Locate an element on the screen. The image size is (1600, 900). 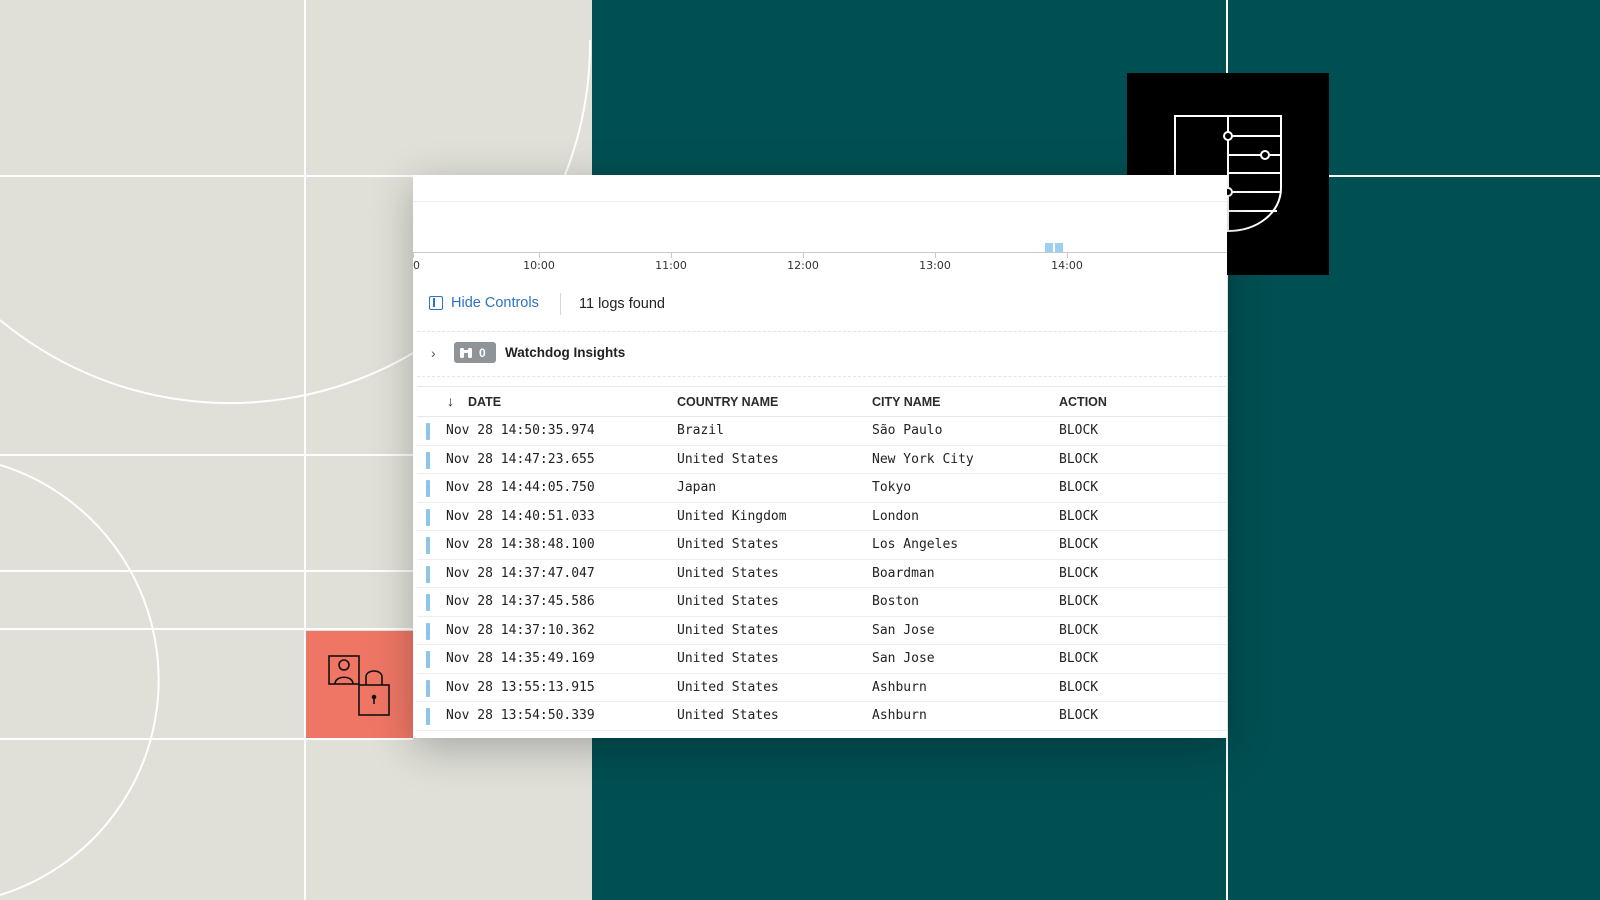
histogram-gridline is located at coordinates (820, 201).